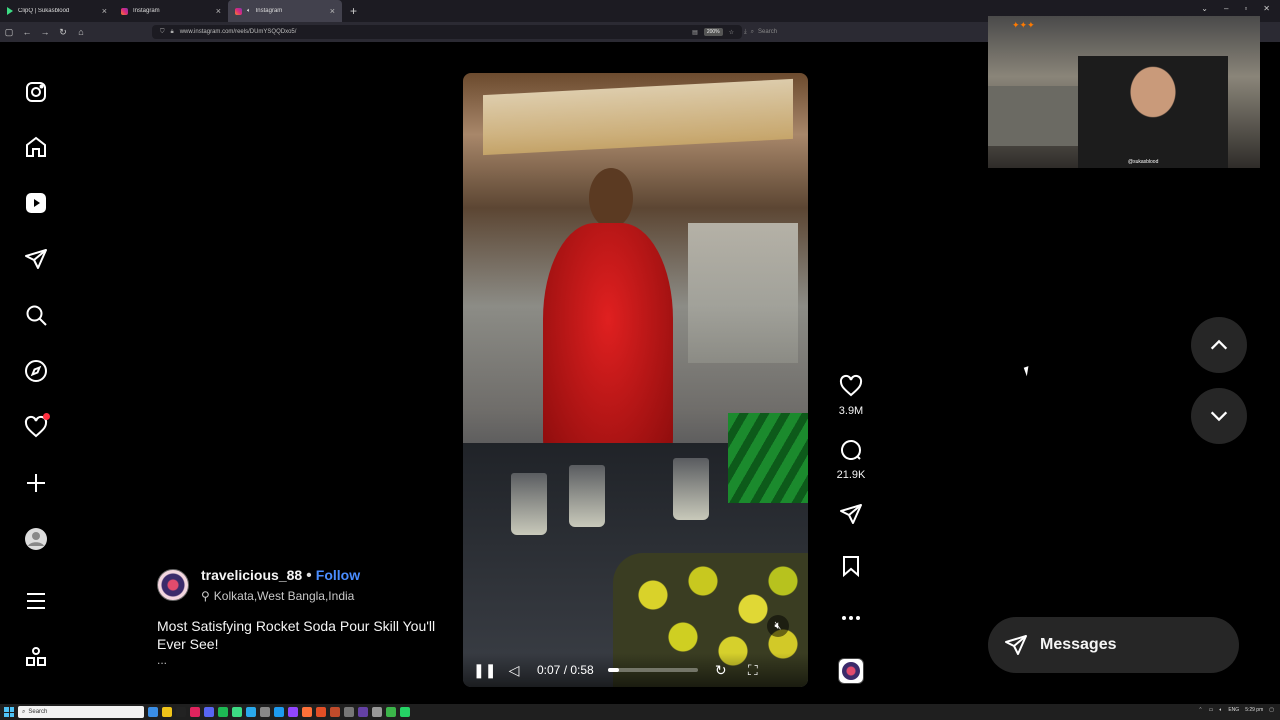 Image resolution: width=1280 pixels, height=720 pixels. Describe the element at coordinates (778, 626) in the screenshot. I see `muted-speaker-icon: 🔇︎` at that location.